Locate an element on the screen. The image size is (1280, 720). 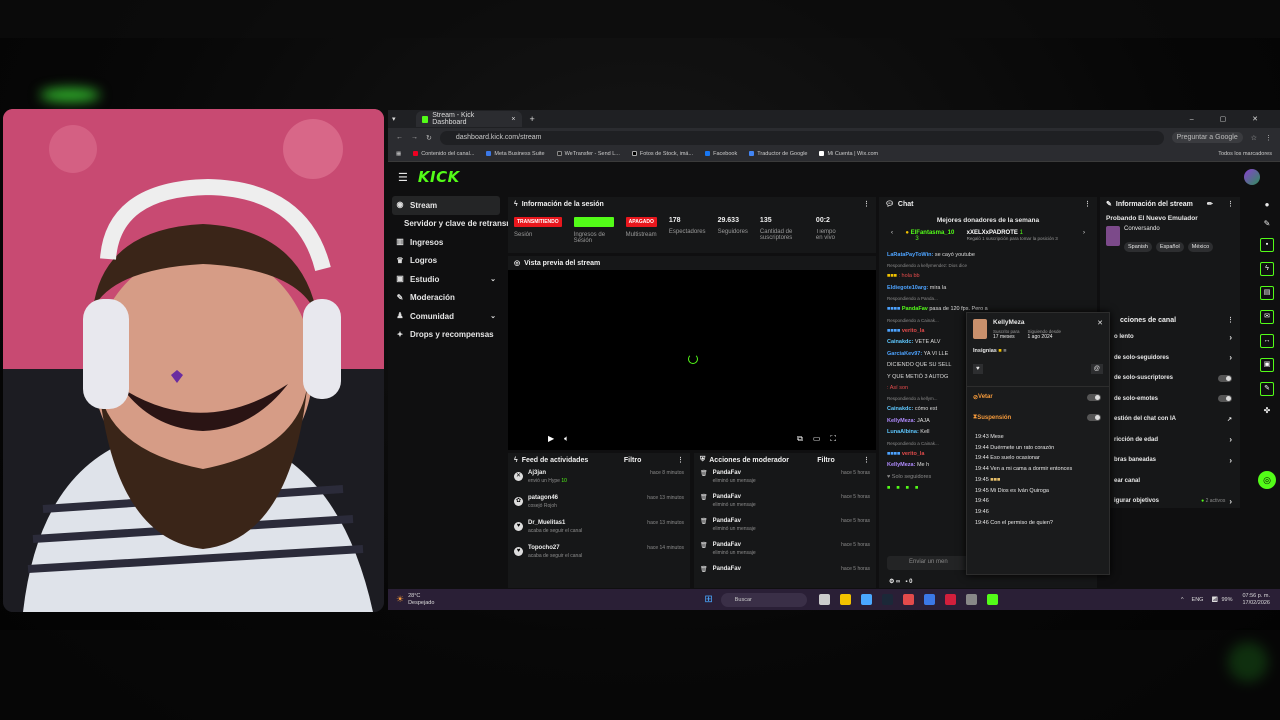
toolbar-button-5: ↔ is located at coordinates (1267, 341).